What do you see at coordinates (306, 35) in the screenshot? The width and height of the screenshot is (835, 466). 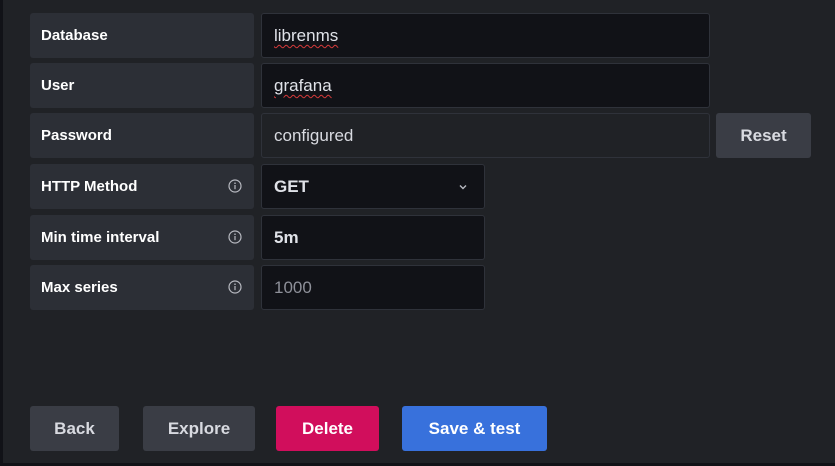 I see `database-value: librenms` at bounding box center [306, 35].